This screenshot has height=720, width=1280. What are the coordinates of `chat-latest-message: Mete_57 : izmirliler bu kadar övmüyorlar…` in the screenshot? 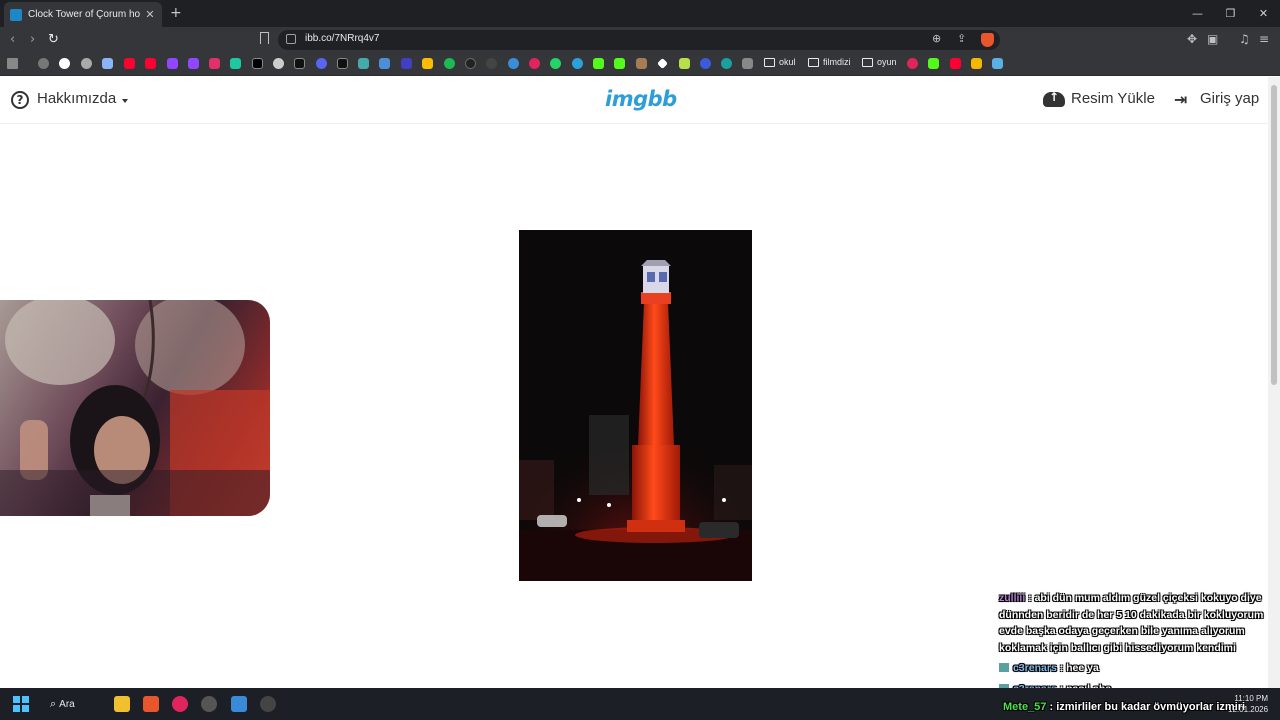 It's located at (1124, 707).